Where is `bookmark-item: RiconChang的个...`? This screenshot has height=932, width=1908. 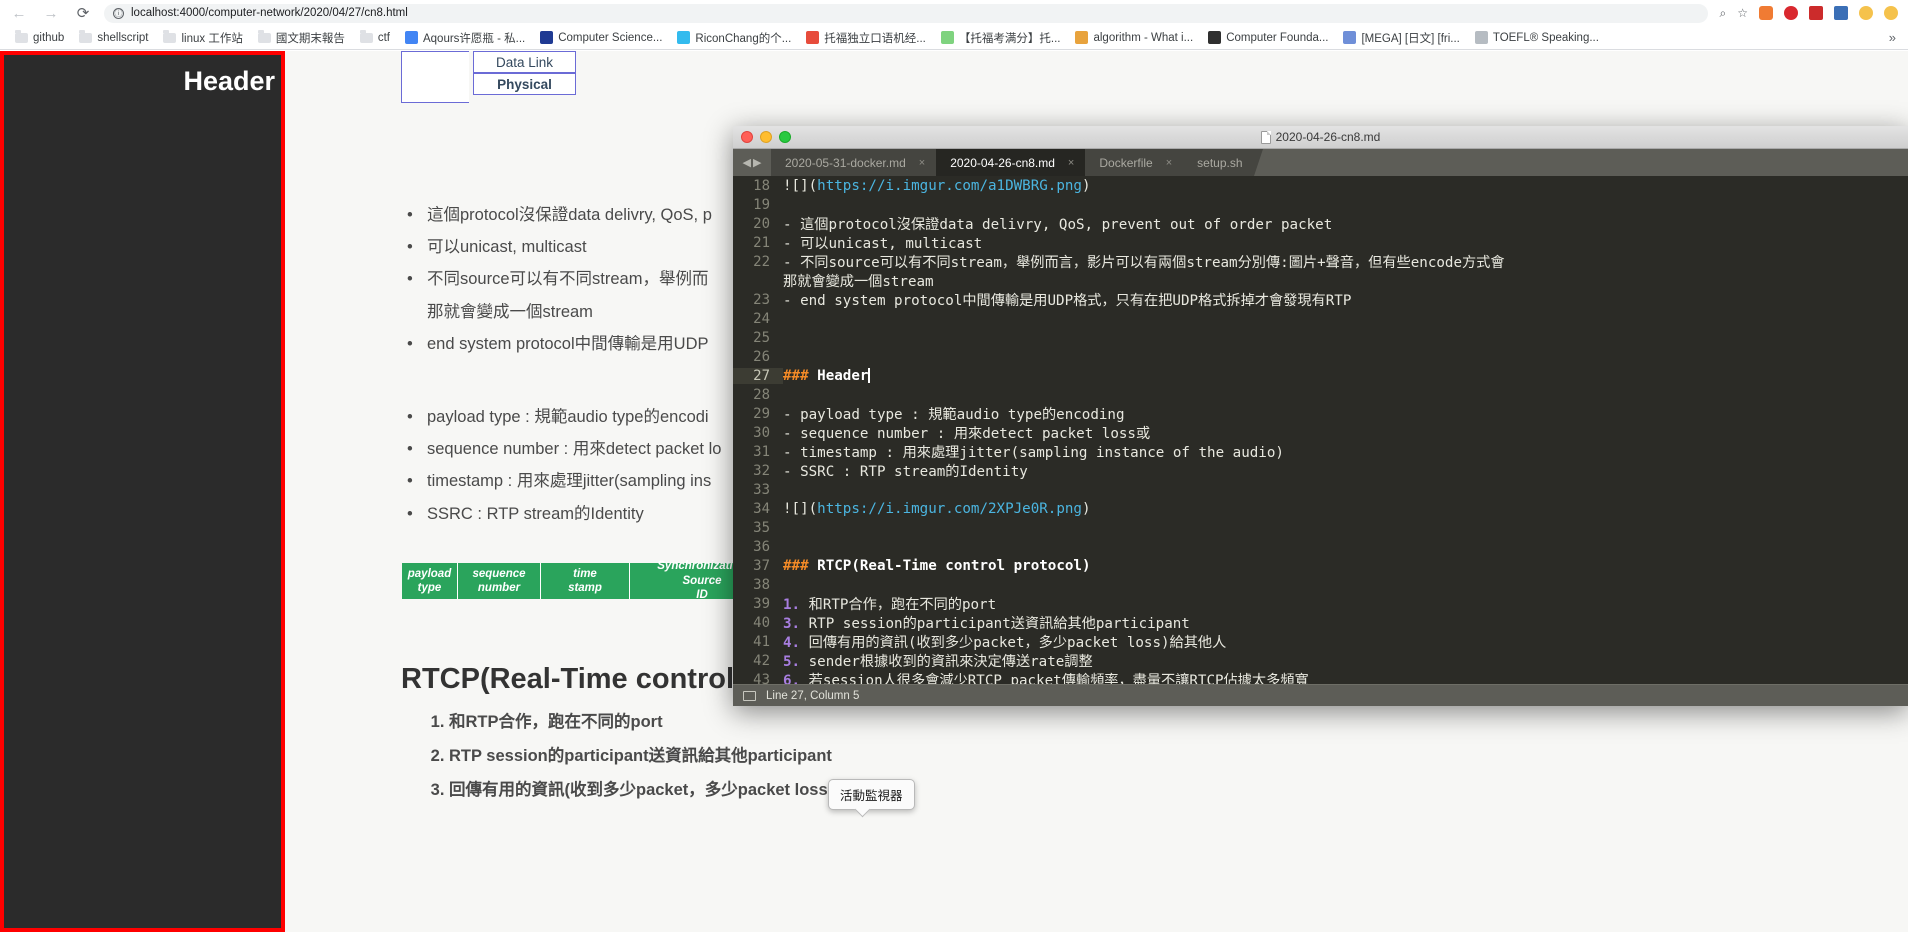
bookmark-item: RiconChang的个... is located at coordinates (734, 38).